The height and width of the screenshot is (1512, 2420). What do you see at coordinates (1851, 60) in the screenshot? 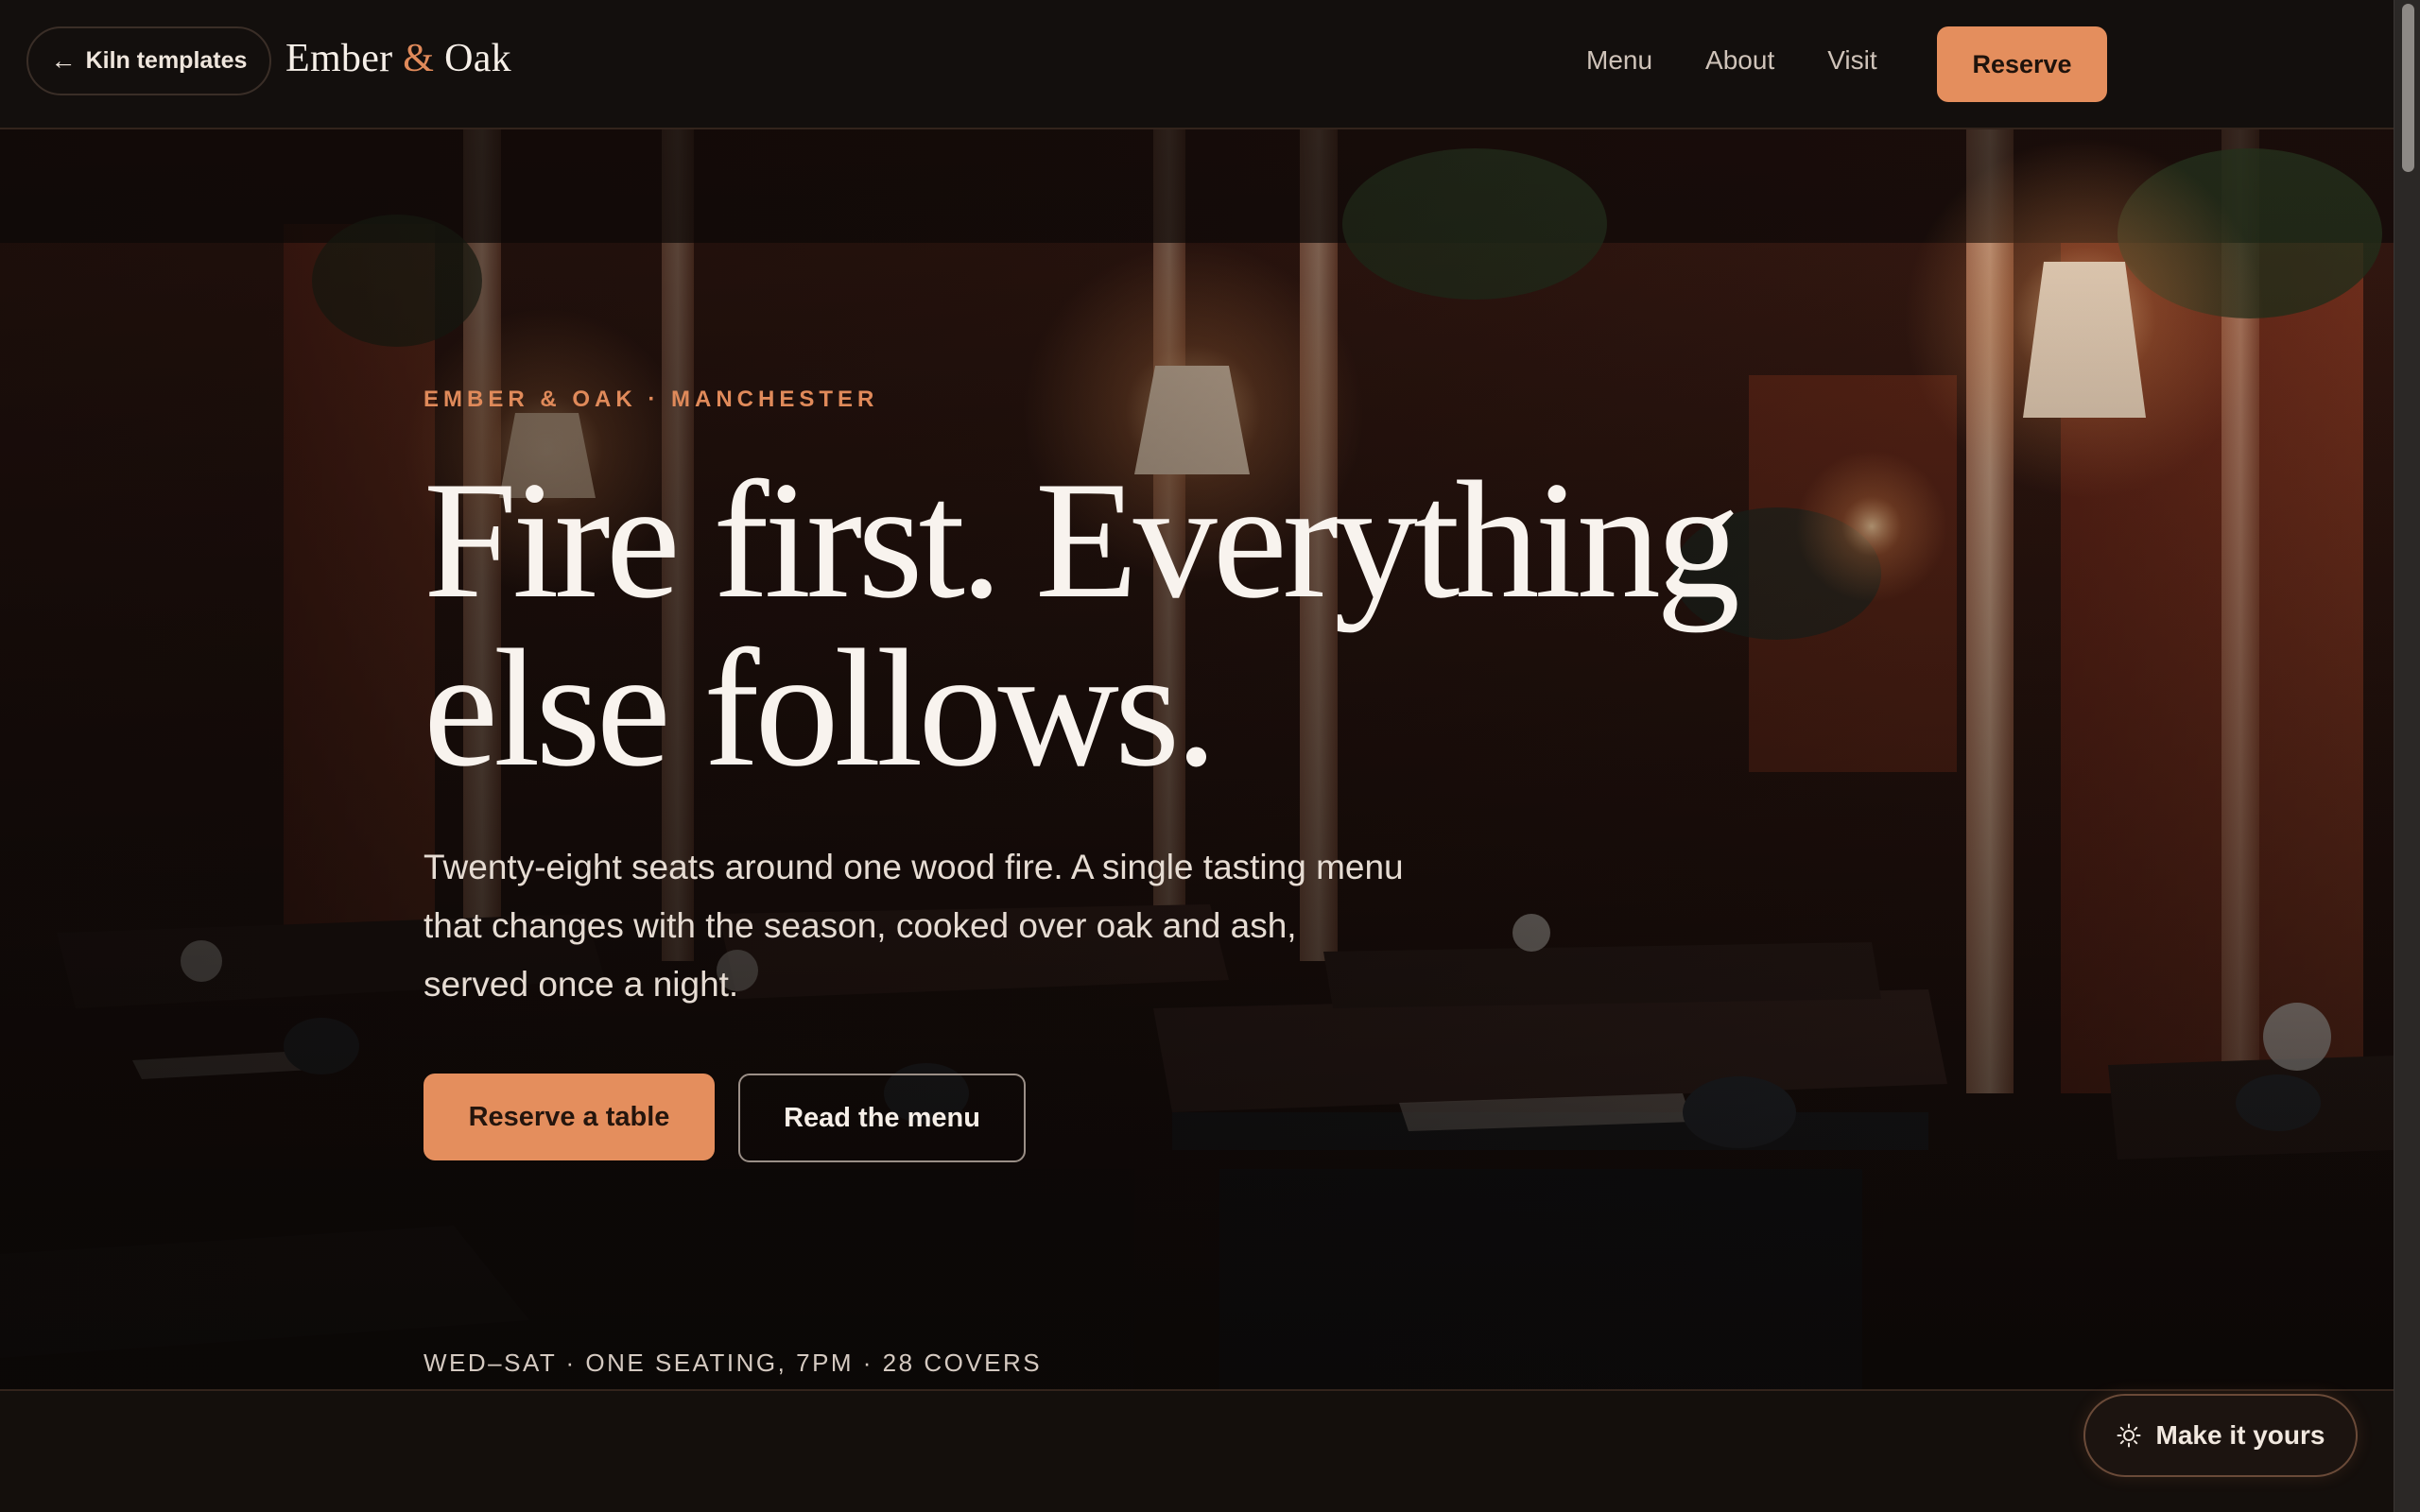
I see `nav-visit-link: Visit` at bounding box center [1851, 60].